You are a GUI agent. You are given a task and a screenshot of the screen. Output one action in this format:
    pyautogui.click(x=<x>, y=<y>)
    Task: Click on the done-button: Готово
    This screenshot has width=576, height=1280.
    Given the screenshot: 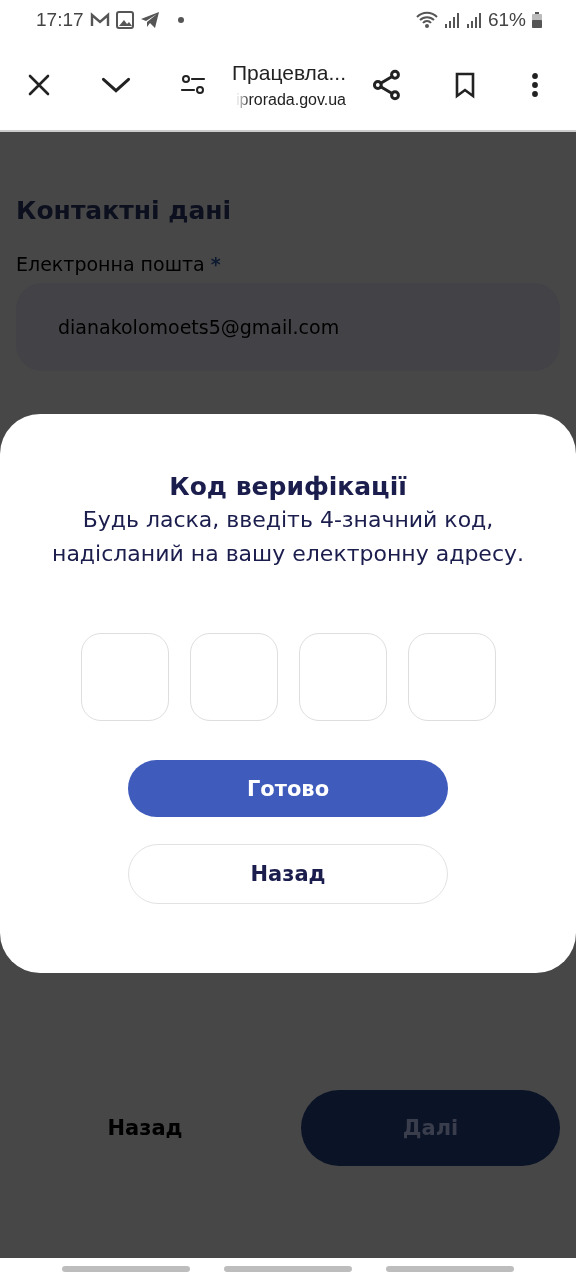 What is the action you would take?
    pyautogui.click(x=288, y=788)
    